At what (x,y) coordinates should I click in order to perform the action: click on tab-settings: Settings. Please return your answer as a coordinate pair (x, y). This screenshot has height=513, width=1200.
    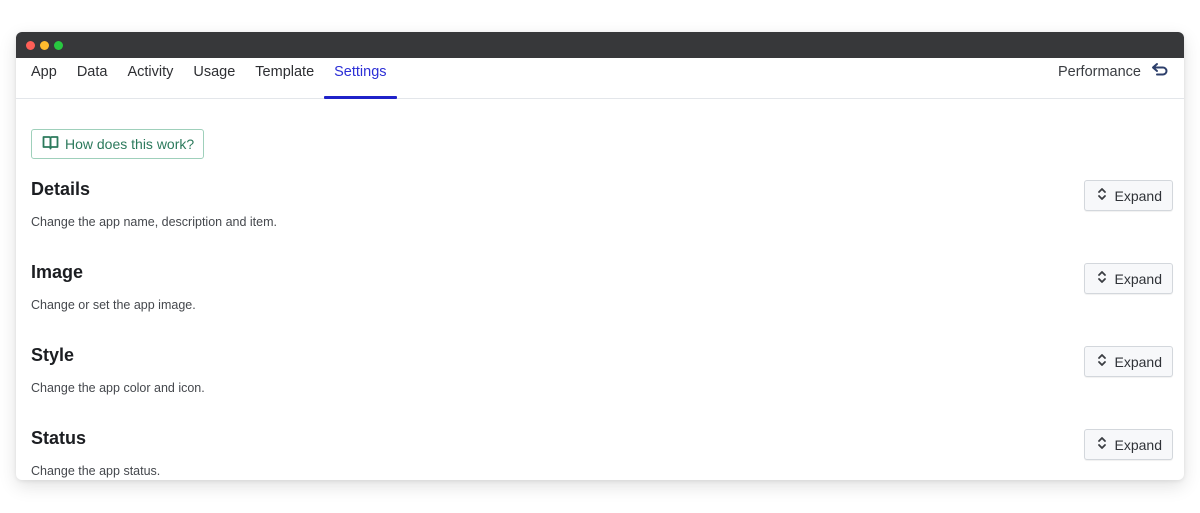
    Looking at the image, I should click on (360, 78).